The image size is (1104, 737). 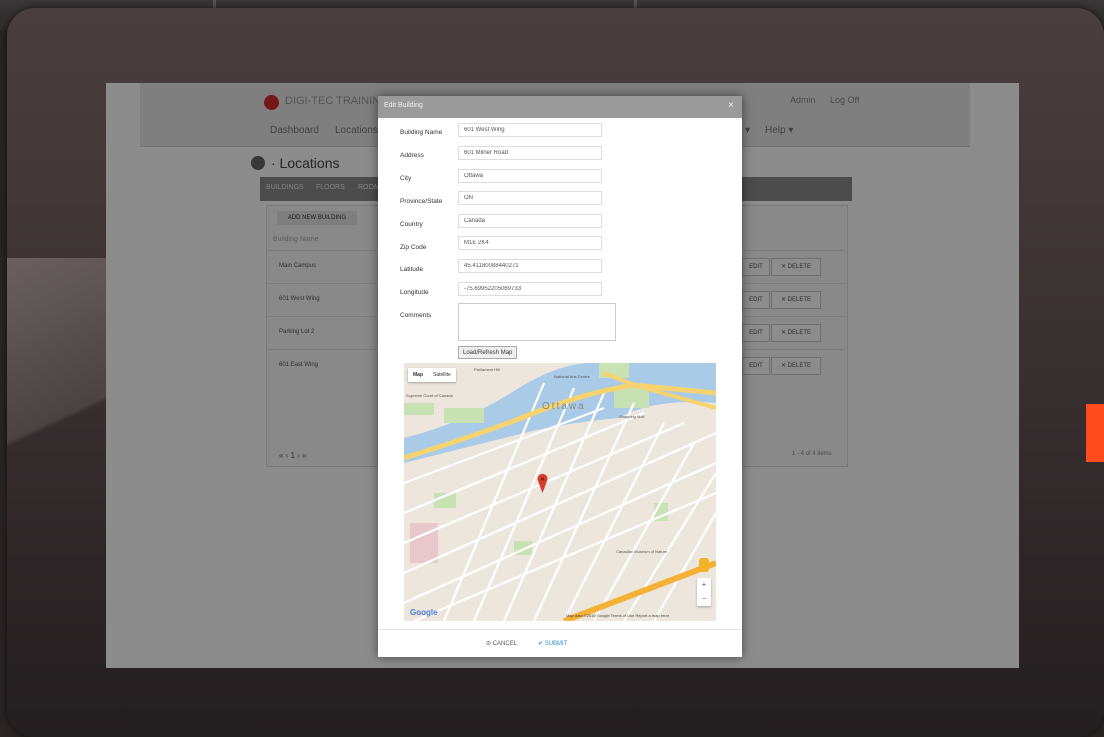 I want to click on zoom-control: + −, so click(x=704, y=592).